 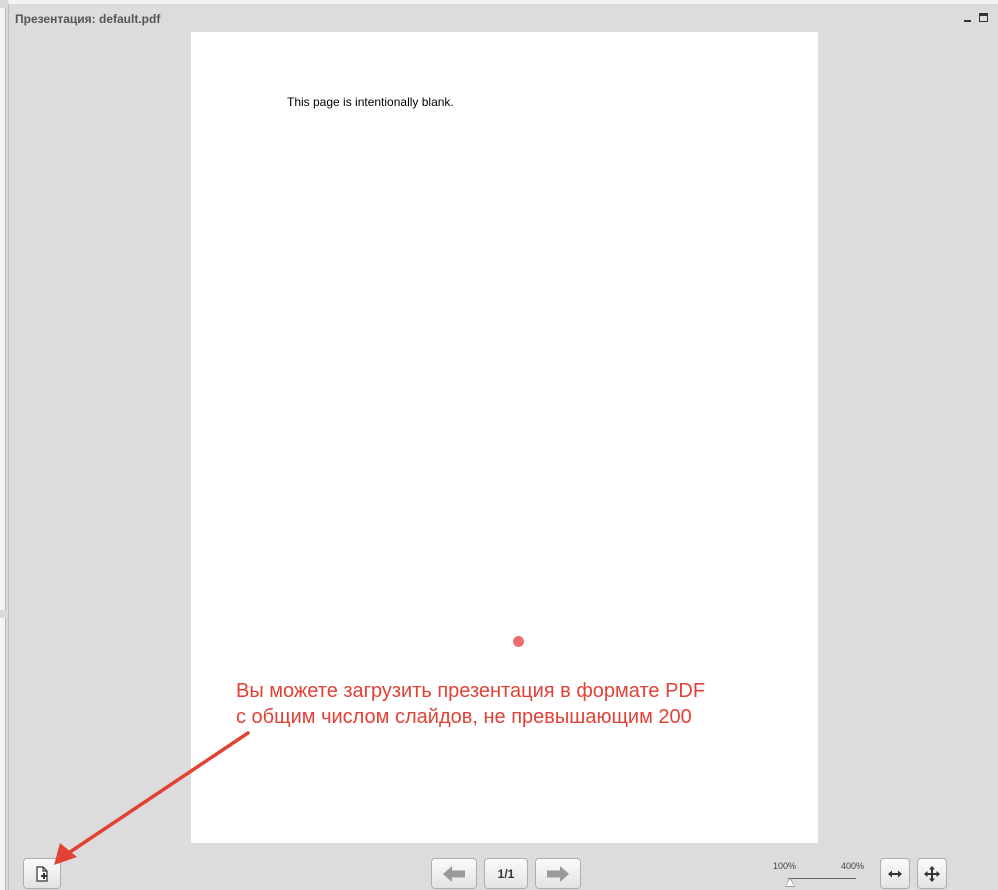 I want to click on upload-presentation-button, so click(x=42, y=873).